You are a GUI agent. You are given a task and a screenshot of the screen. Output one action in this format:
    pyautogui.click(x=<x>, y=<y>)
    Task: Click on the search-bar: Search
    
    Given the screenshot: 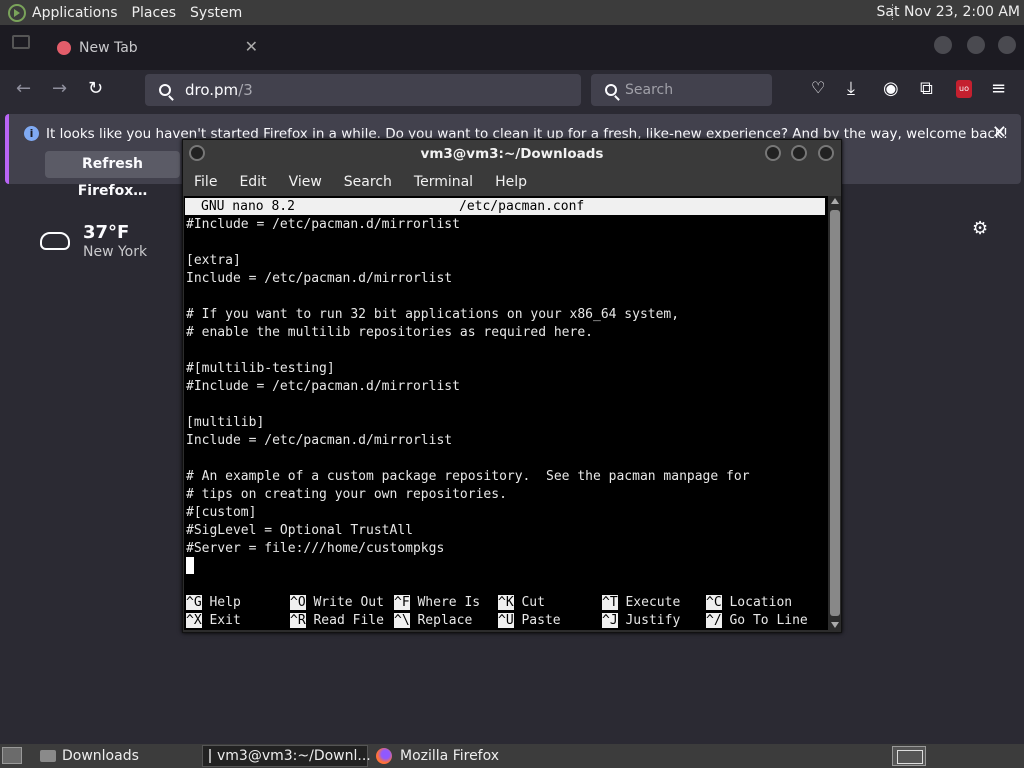 What is the action you would take?
    pyautogui.click(x=681, y=90)
    